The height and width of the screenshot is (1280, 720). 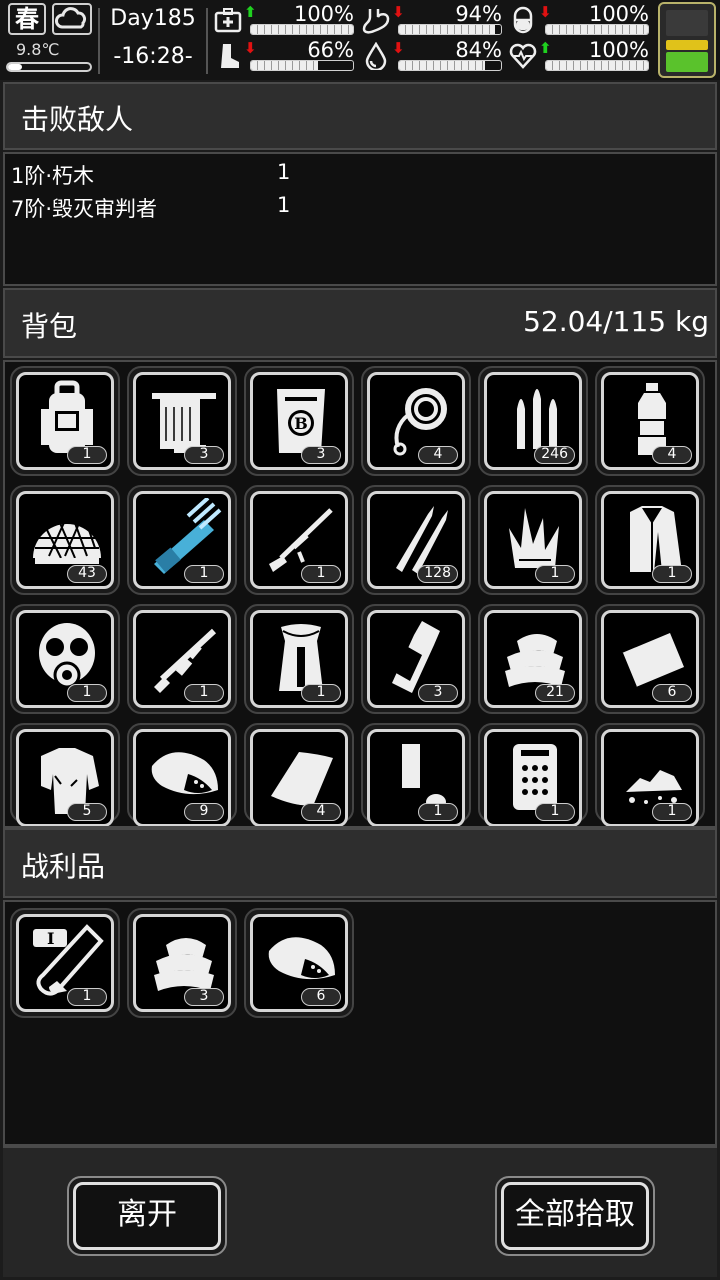 I want to click on item-count-badge: 6, so click(x=672, y=693).